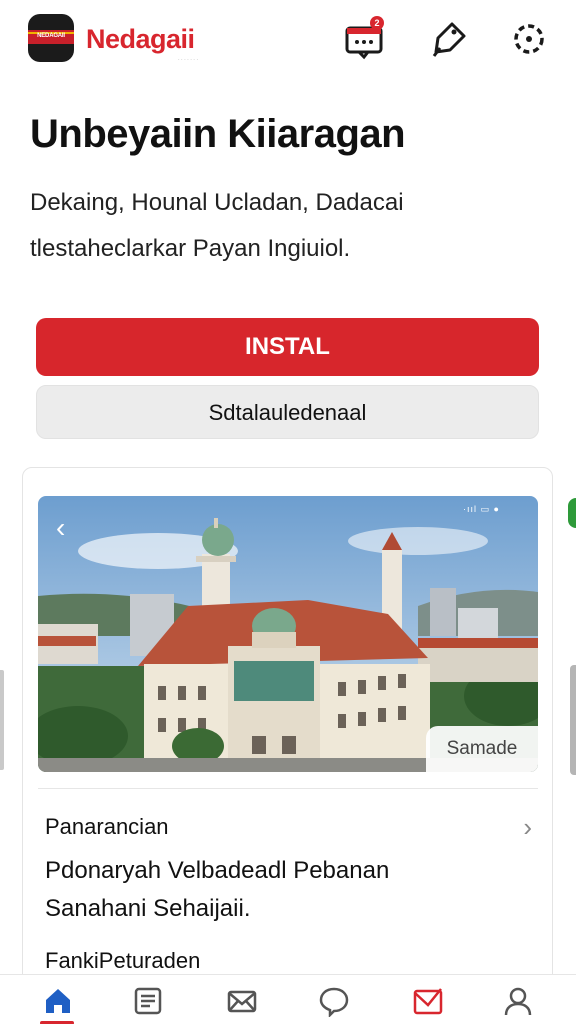 The width and height of the screenshot is (576, 1024). What do you see at coordinates (288, 788) in the screenshot?
I see `card-divider` at bounding box center [288, 788].